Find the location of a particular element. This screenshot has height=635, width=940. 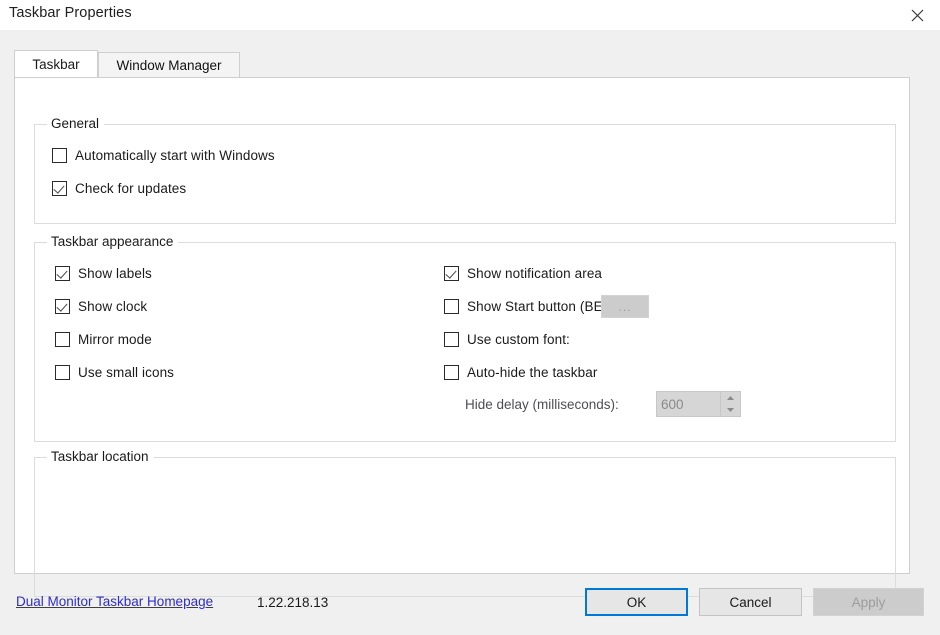

checkbox-check-updates-label: Check for updates is located at coordinates (131, 188).